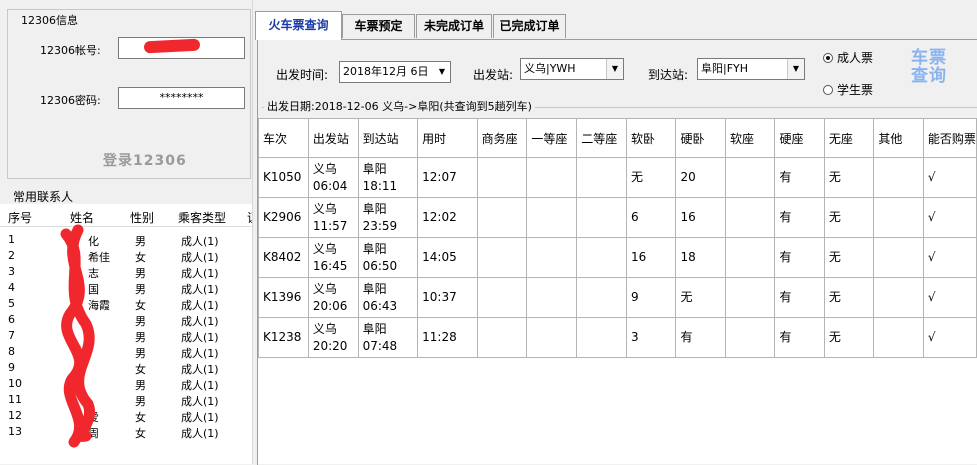 Image resolution: width=977 pixels, height=465 pixels. Describe the element at coordinates (380, 185) in the screenshot. I see `arrival-time: 18:11` at that location.